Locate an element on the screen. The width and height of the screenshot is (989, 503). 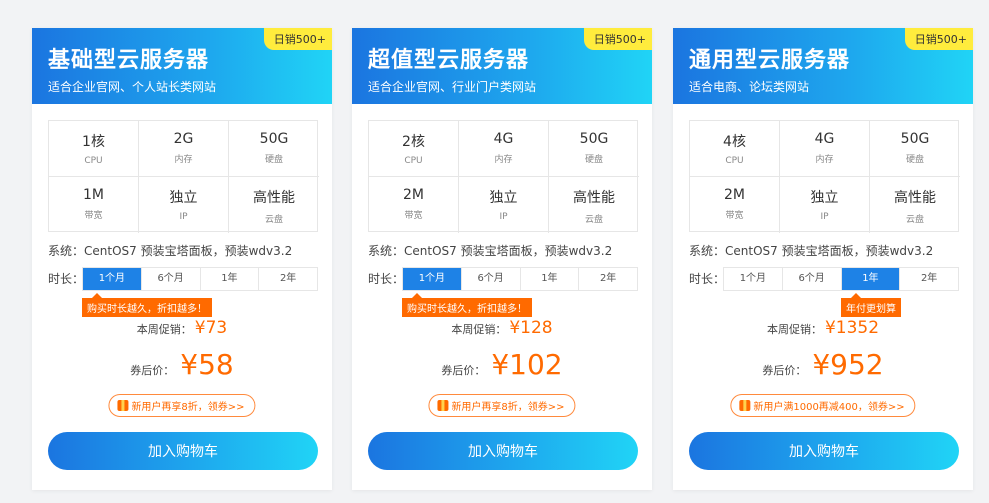
spec-grid: 1核 CPU 2G 内存 50G 硬盘 1M 带宽 独立 IP 高性能云盘 is located at coordinates (183, 176).